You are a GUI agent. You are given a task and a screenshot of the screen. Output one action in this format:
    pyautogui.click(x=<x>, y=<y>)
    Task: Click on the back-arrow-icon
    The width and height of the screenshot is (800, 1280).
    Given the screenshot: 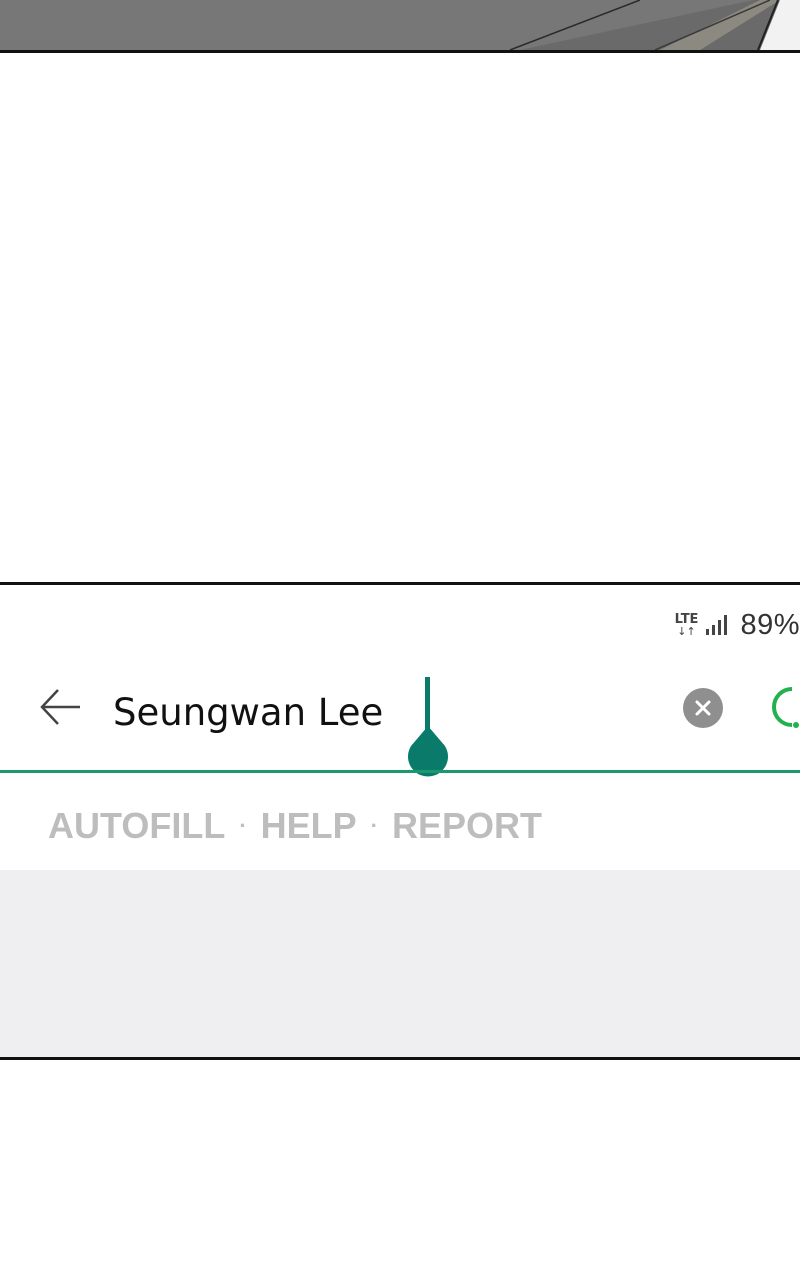 What is the action you would take?
    pyautogui.click(x=61, y=707)
    